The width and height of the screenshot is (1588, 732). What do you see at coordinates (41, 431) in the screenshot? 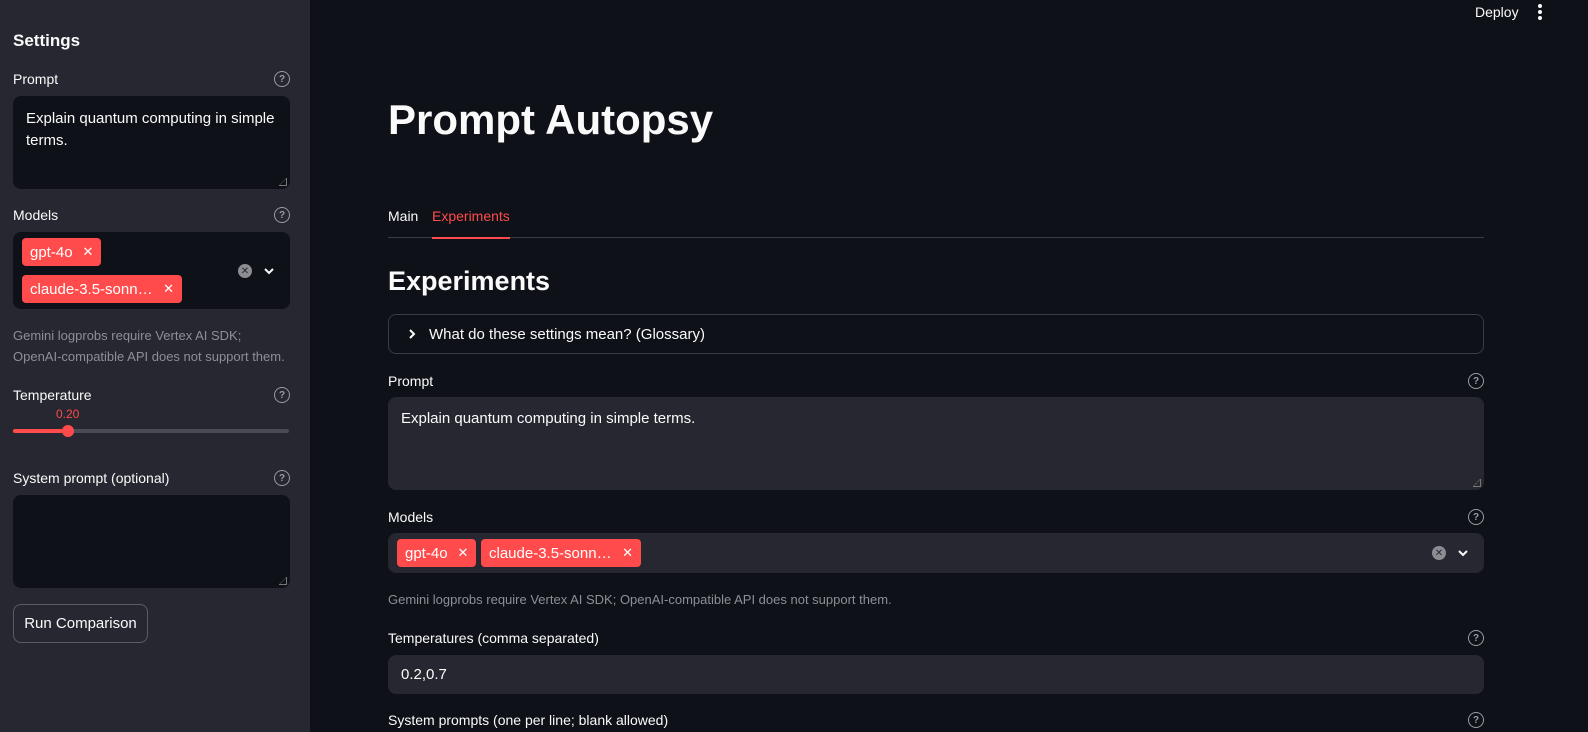
I see `slider-fill` at bounding box center [41, 431].